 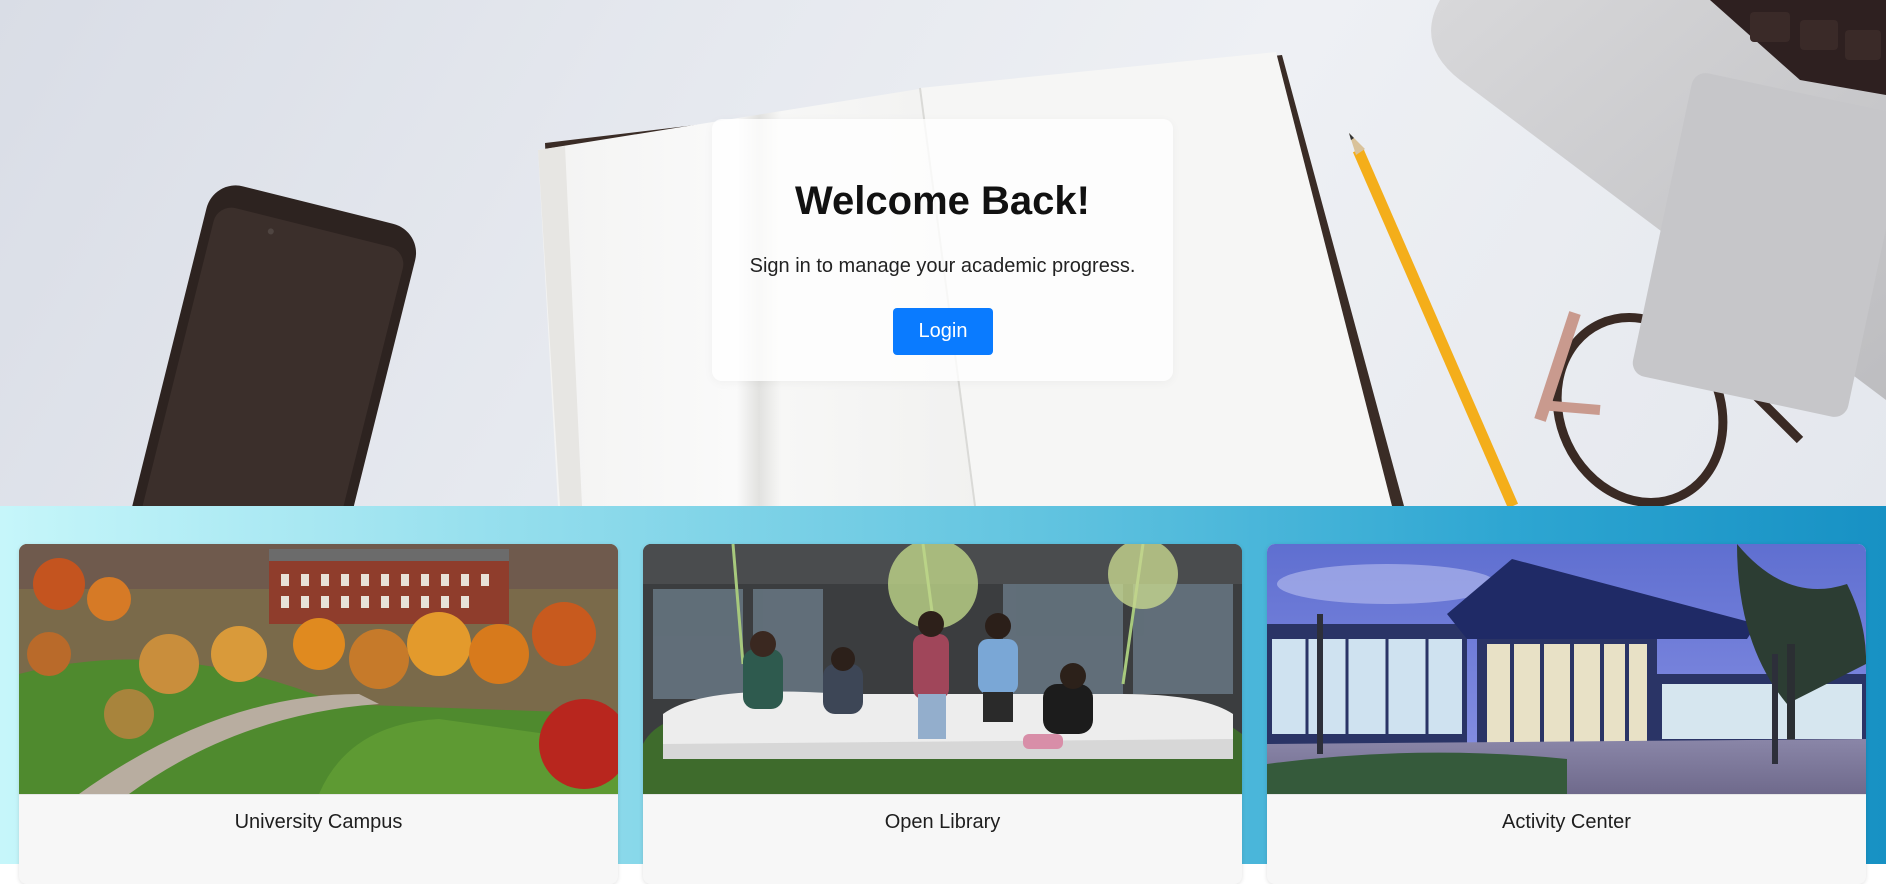 I want to click on open-library-image, so click(x=942, y=669).